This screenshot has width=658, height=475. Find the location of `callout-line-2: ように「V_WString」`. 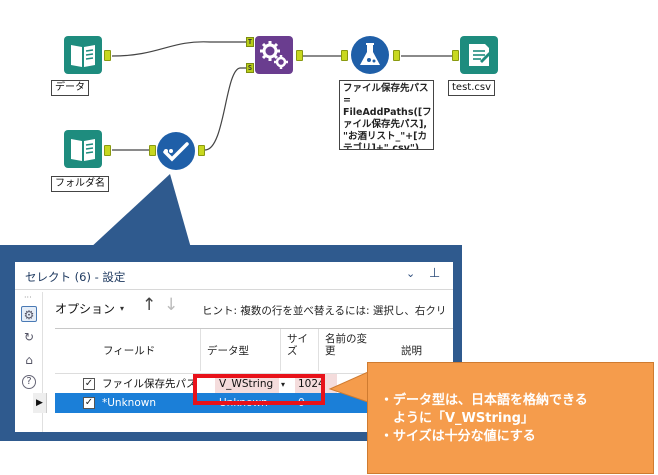

callout-line-2: ように「V_WString」 is located at coordinates (457, 418).